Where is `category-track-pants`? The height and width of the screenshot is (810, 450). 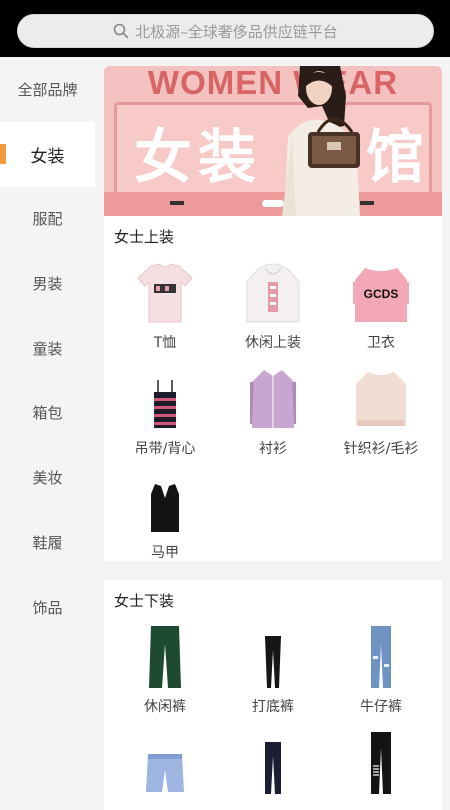 category-track-pants is located at coordinates (381, 765).